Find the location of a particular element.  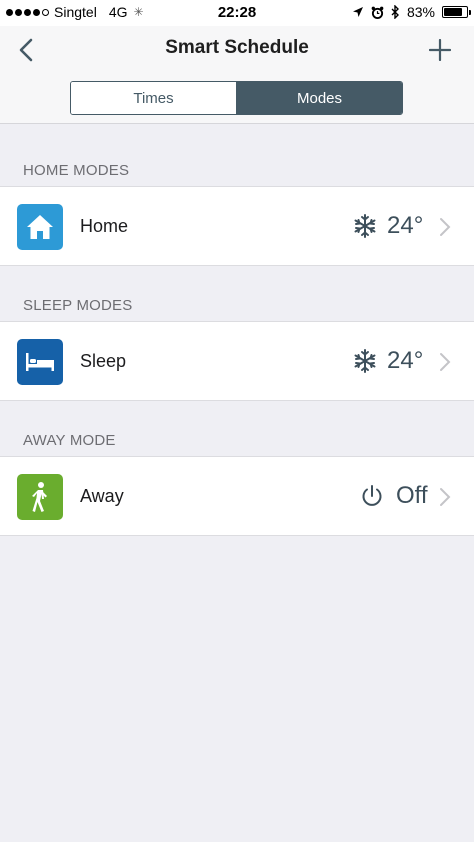

tab-modes: Modes is located at coordinates (319, 98).